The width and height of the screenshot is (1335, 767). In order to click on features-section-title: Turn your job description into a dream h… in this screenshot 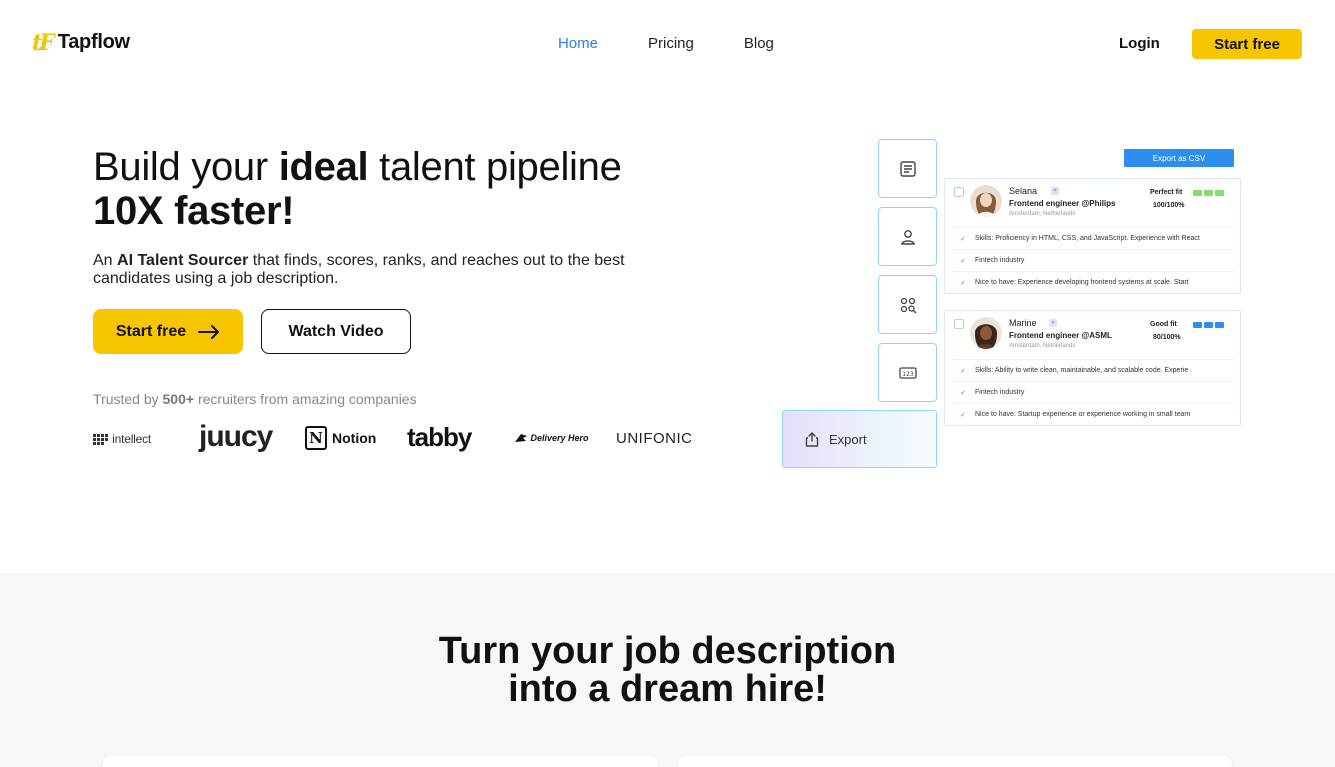, I will do `click(667, 670)`.